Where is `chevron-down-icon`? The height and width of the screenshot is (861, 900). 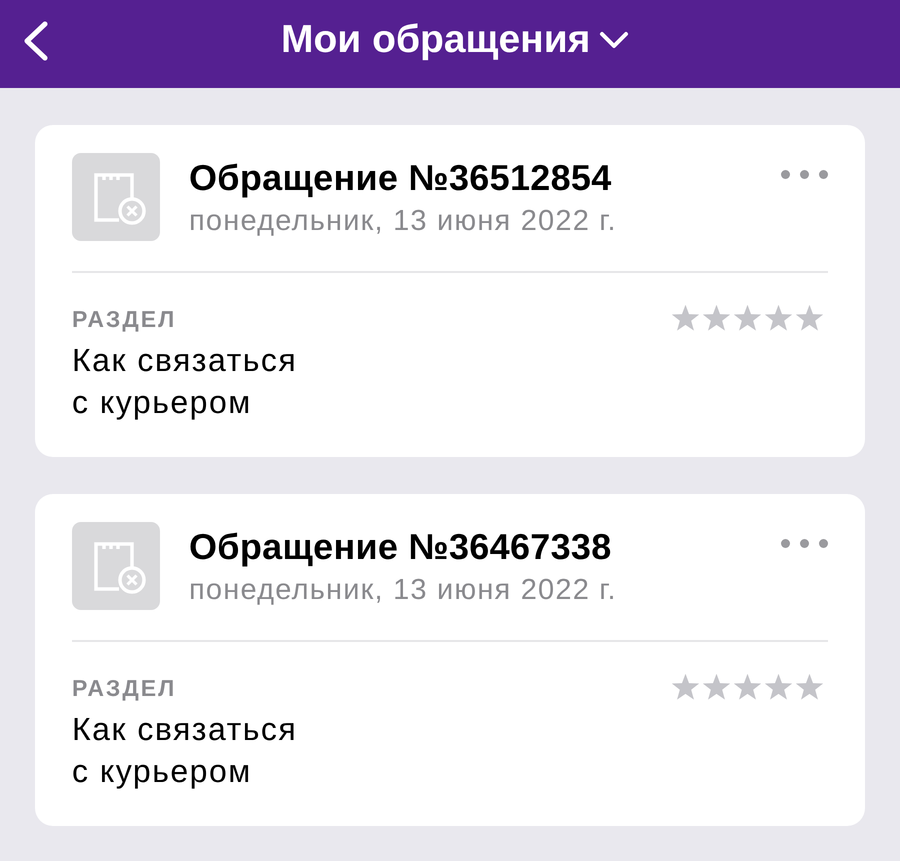
chevron-down-icon is located at coordinates (614, 40).